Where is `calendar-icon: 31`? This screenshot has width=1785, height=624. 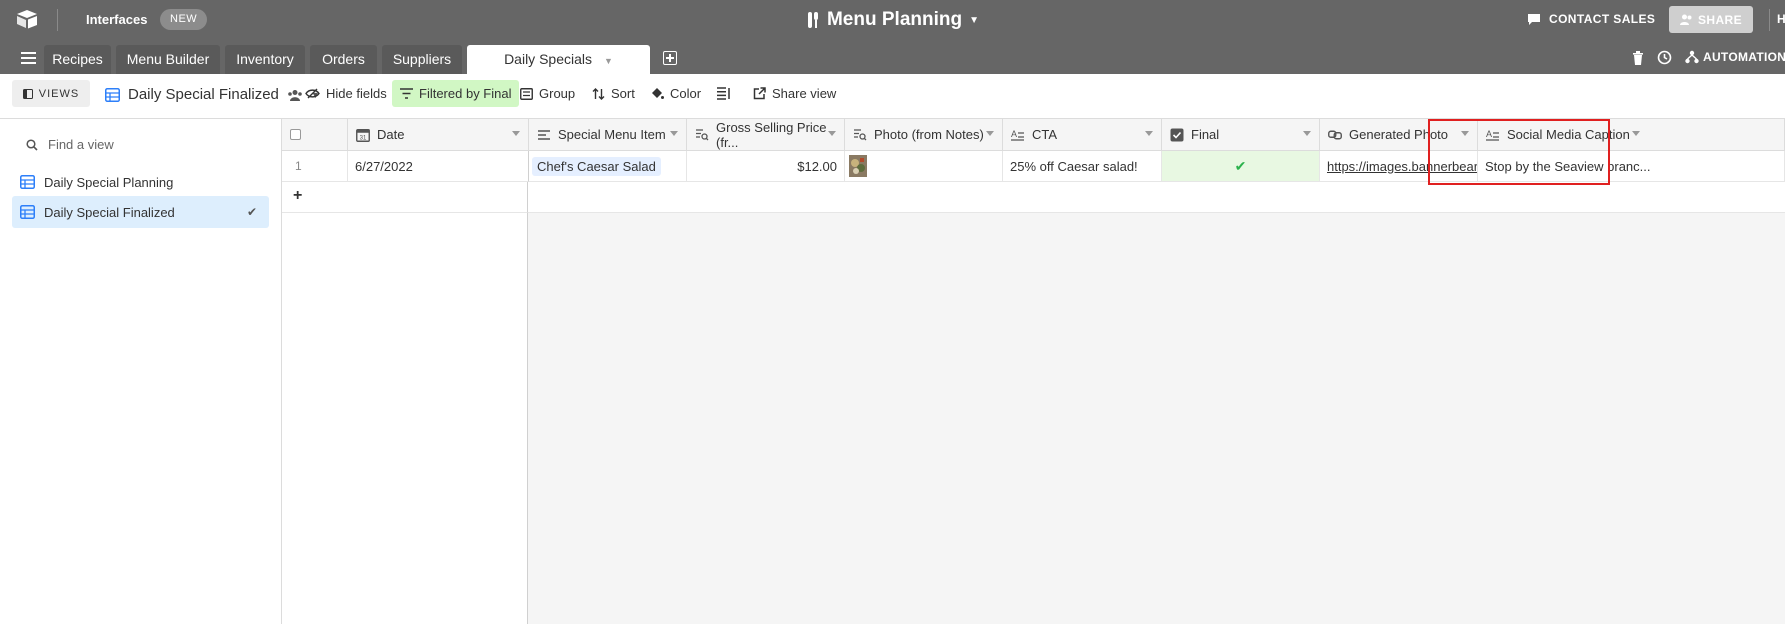 calendar-icon: 31 is located at coordinates (363, 135).